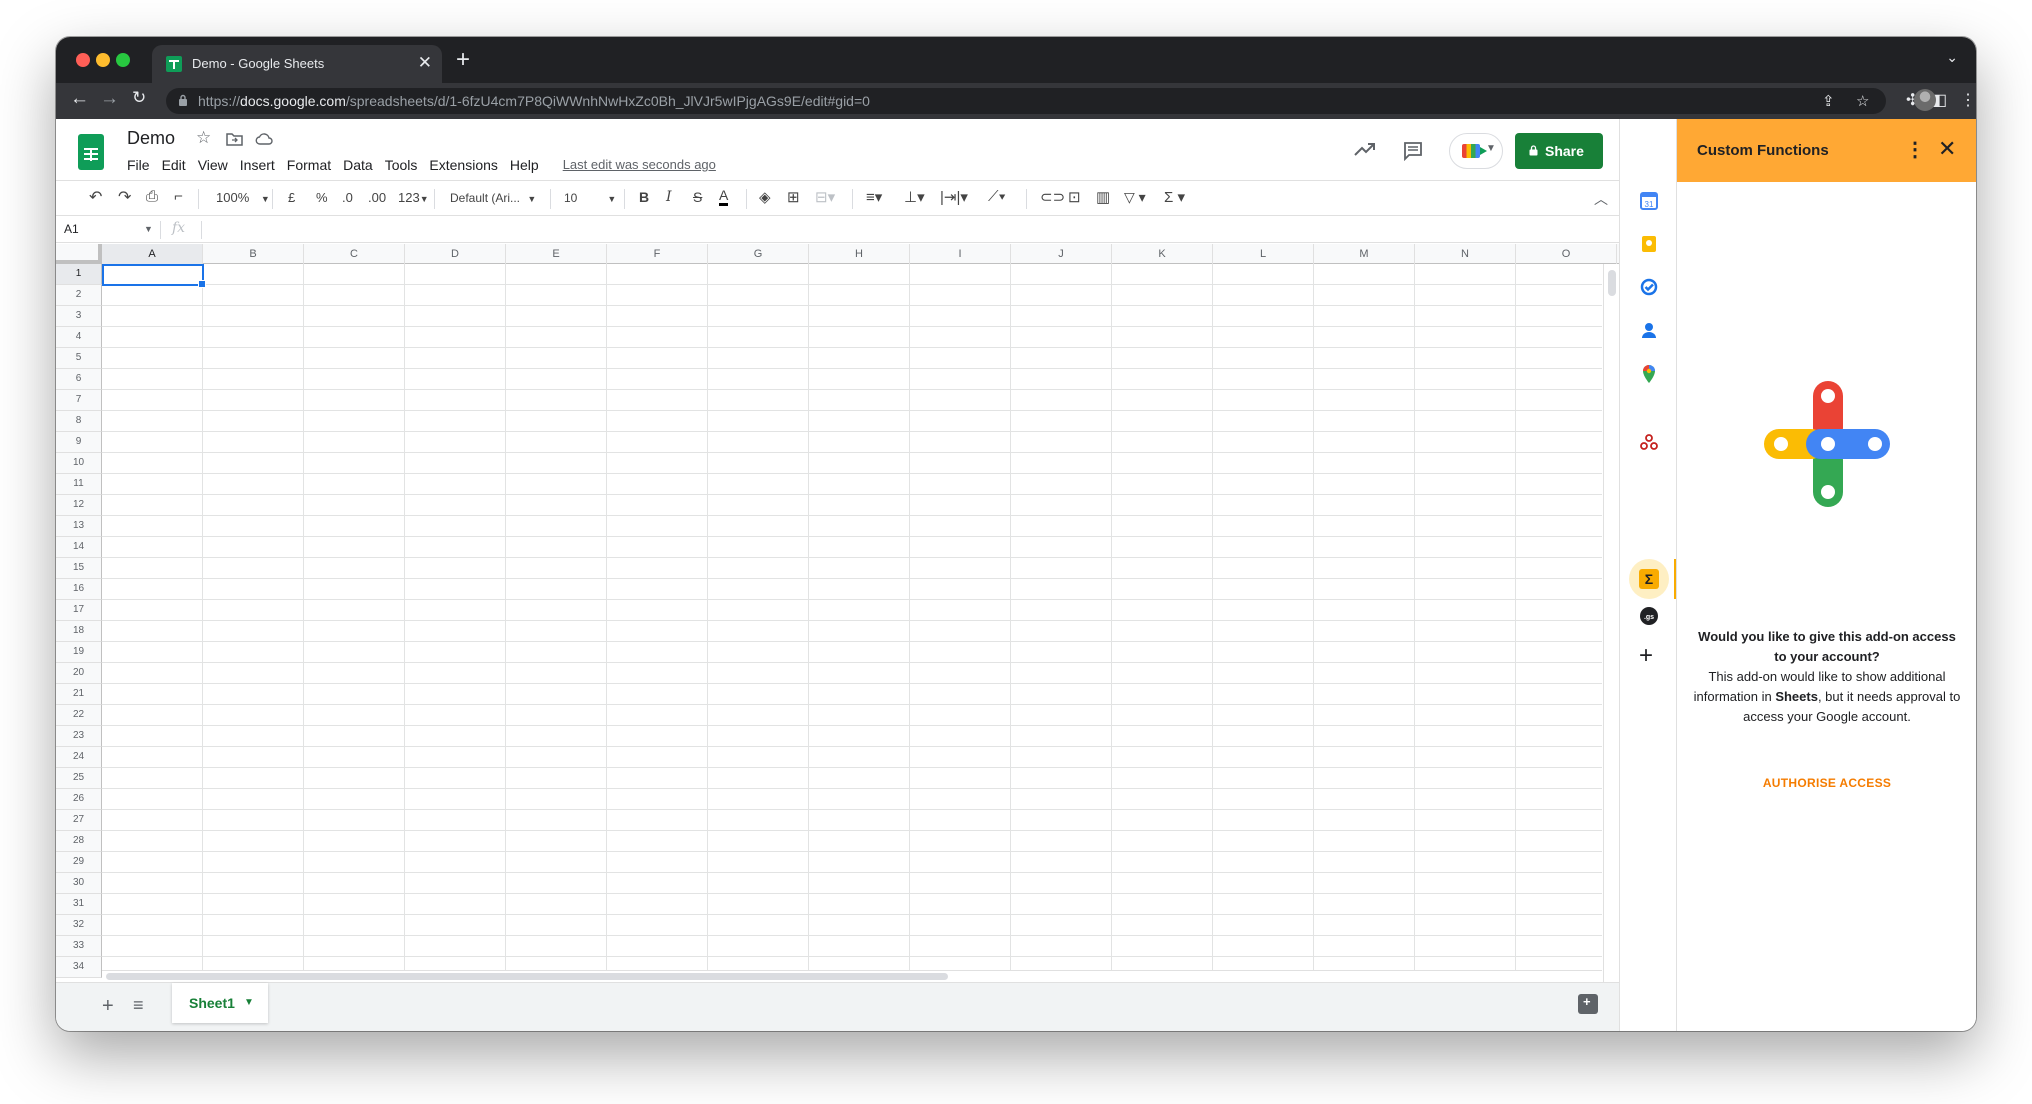 Image resolution: width=2032 pixels, height=1104 pixels. I want to click on row-header-1: 1, so click(79, 274).